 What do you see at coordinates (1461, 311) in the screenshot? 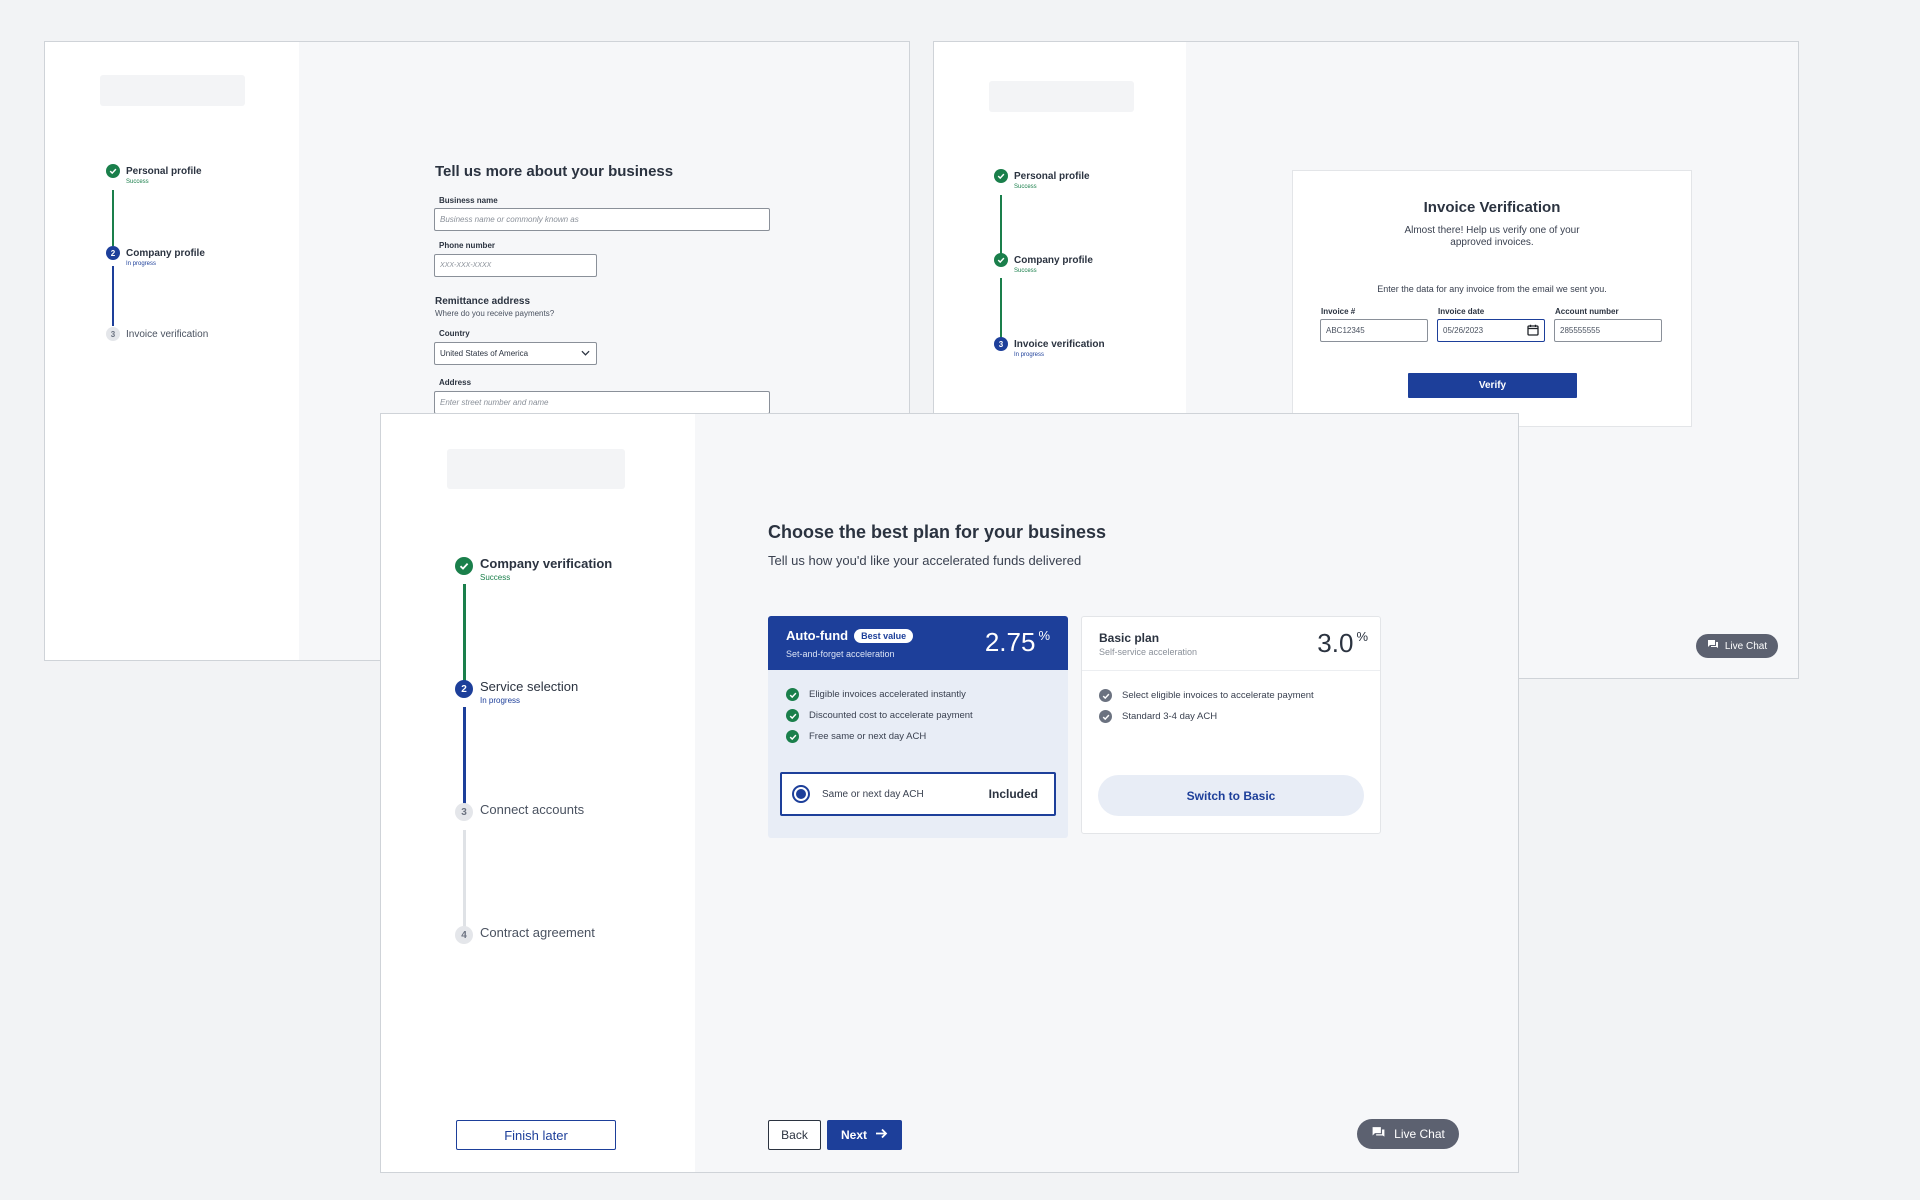
I see `invoice-date-label: Invoice date` at bounding box center [1461, 311].